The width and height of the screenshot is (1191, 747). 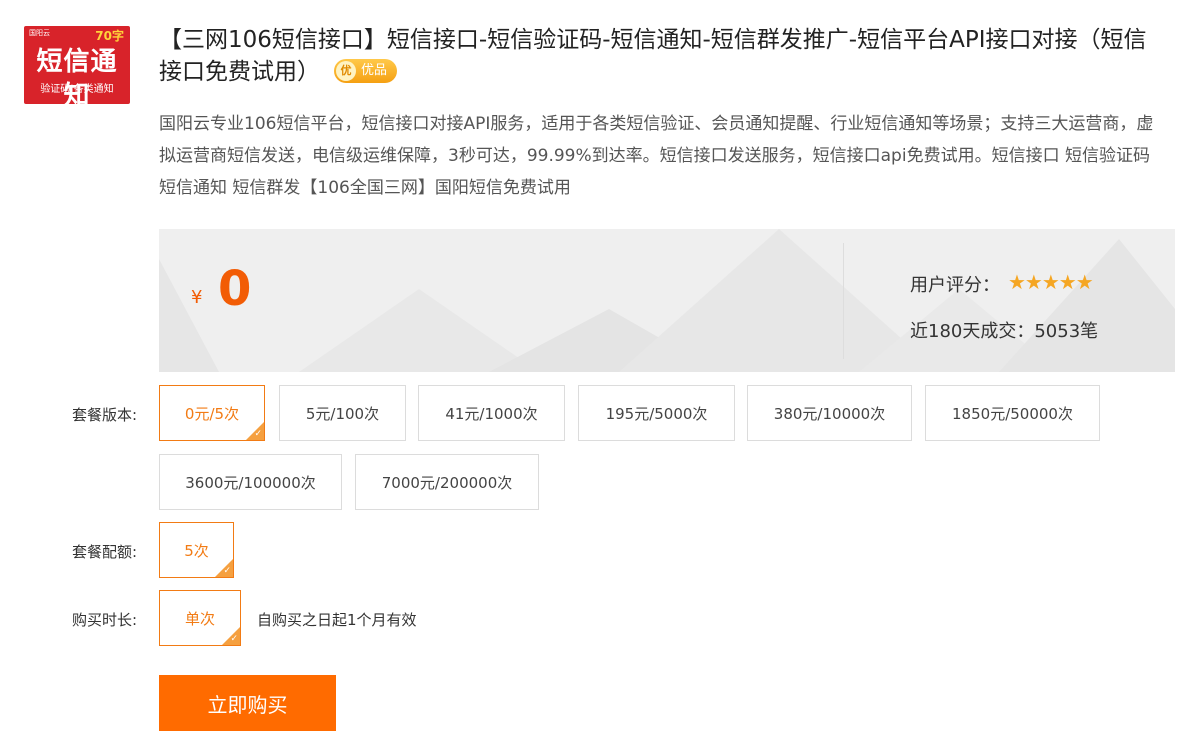 I want to click on version-option-7: 7000元/200000次, so click(x=447, y=482).